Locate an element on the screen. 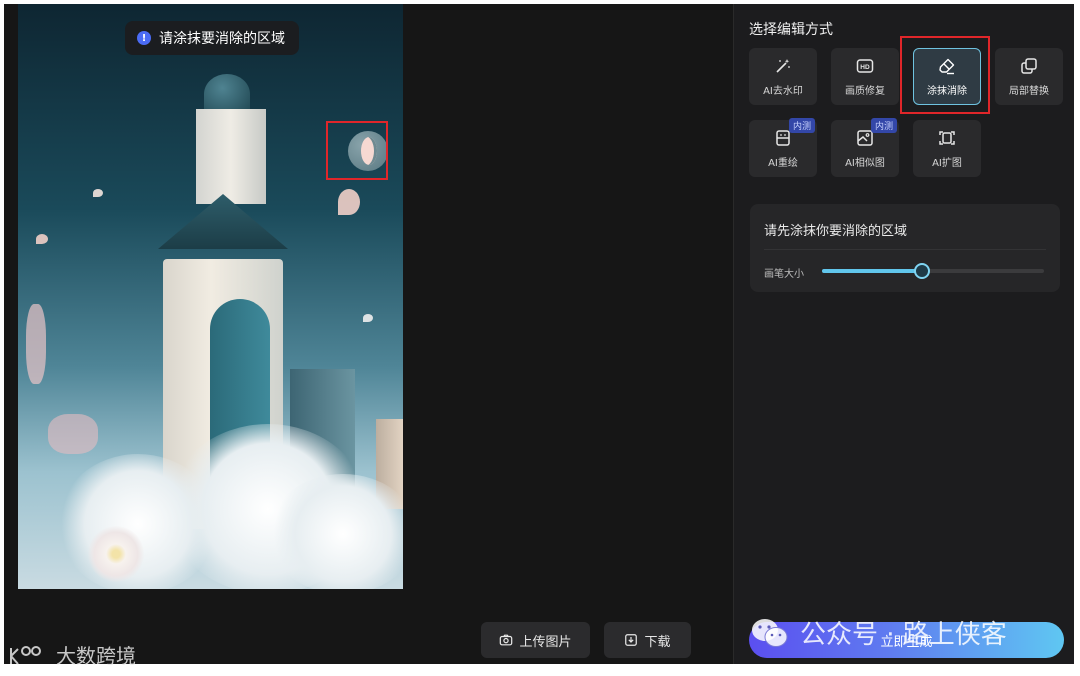 The height and width of the screenshot is (676, 1080). toast-message: ! 请涂抹要消除的区域 is located at coordinates (212, 38).